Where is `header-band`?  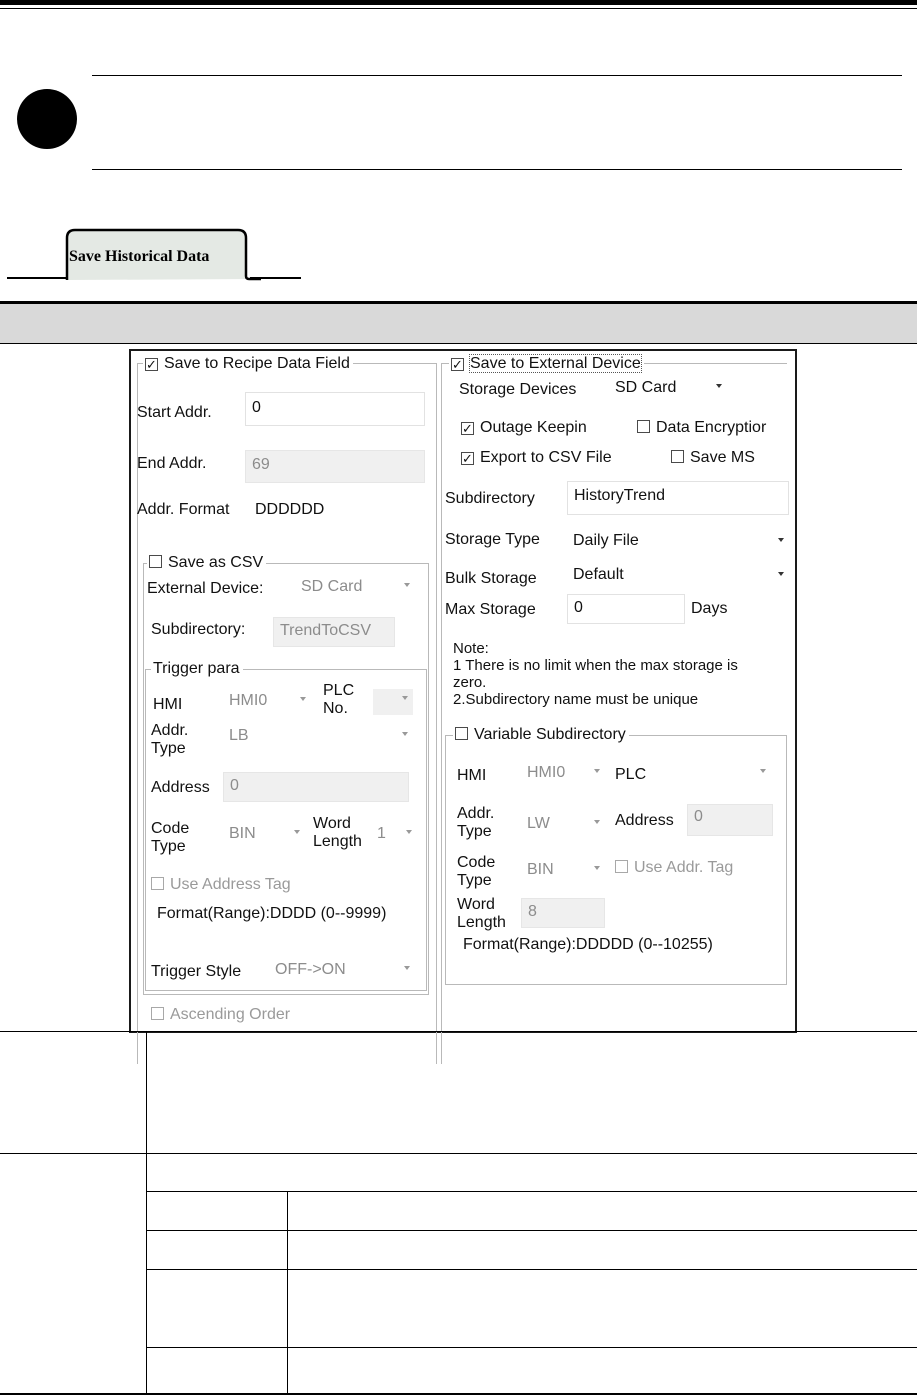 header-band is located at coordinates (458, 324).